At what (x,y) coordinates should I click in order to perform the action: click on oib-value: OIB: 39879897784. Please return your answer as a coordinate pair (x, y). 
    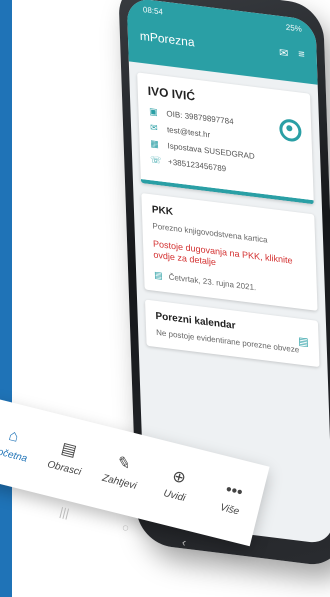
    Looking at the image, I should click on (200, 118).